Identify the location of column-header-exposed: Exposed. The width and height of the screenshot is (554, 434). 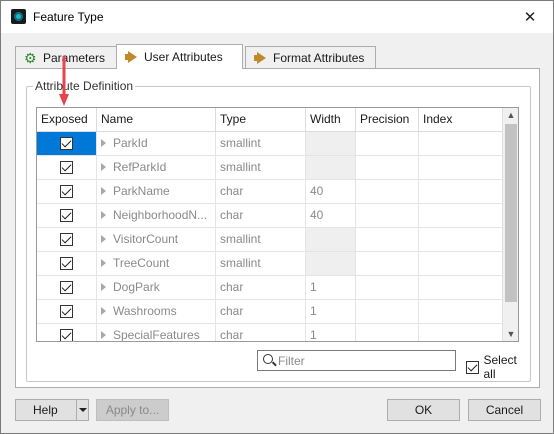
(67, 120).